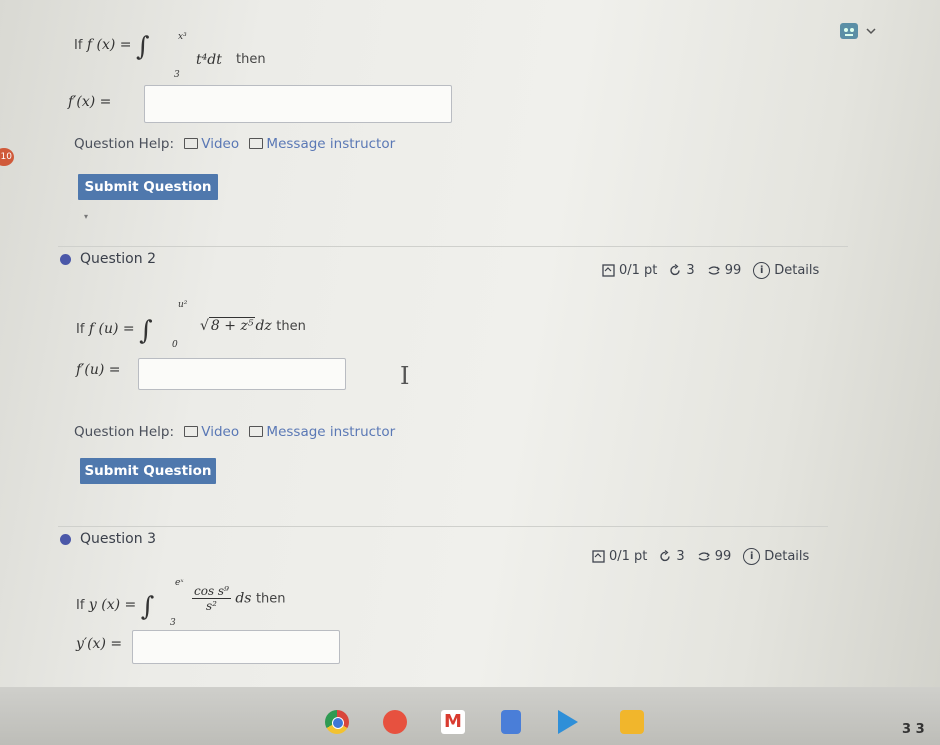  I want to click on q3-status-dot, so click(65, 539).